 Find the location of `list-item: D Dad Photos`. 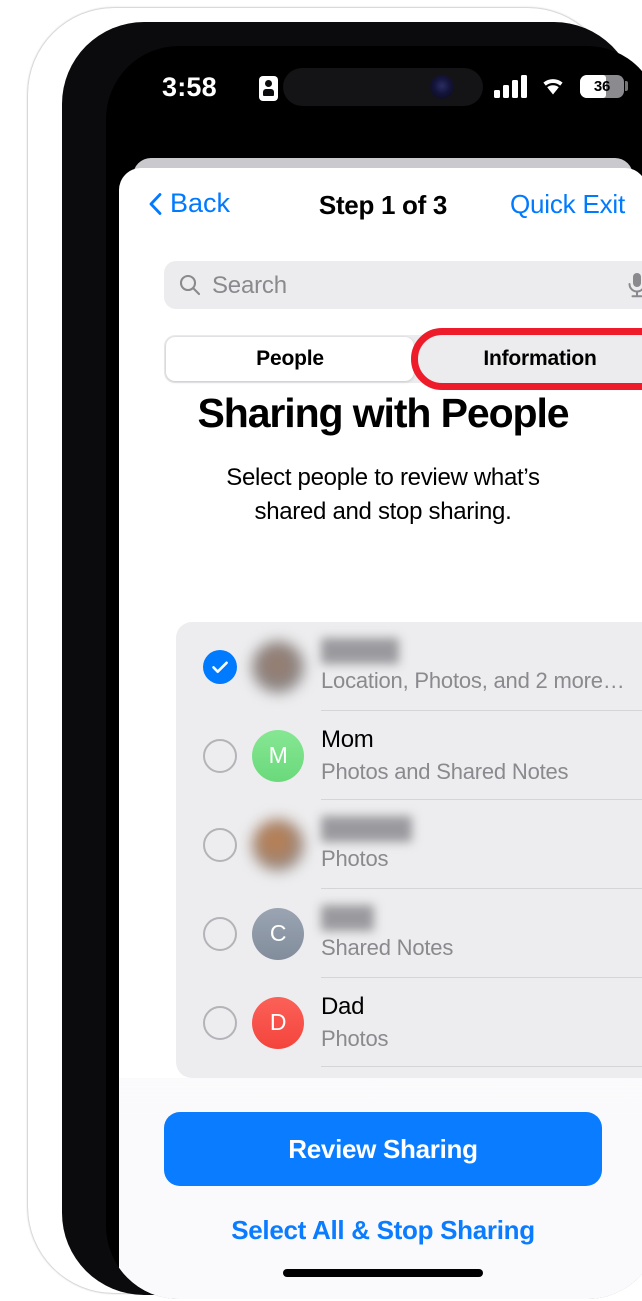

list-item: D Dad Photos is located at coordinates (409, 1022).